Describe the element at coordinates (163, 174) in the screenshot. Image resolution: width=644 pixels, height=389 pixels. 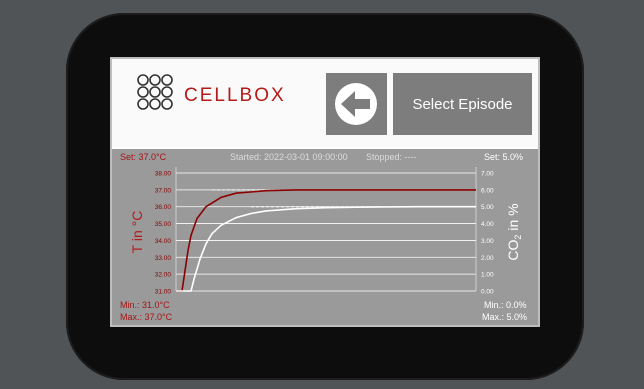
I see `left-tick-label: 38.00` at that location.